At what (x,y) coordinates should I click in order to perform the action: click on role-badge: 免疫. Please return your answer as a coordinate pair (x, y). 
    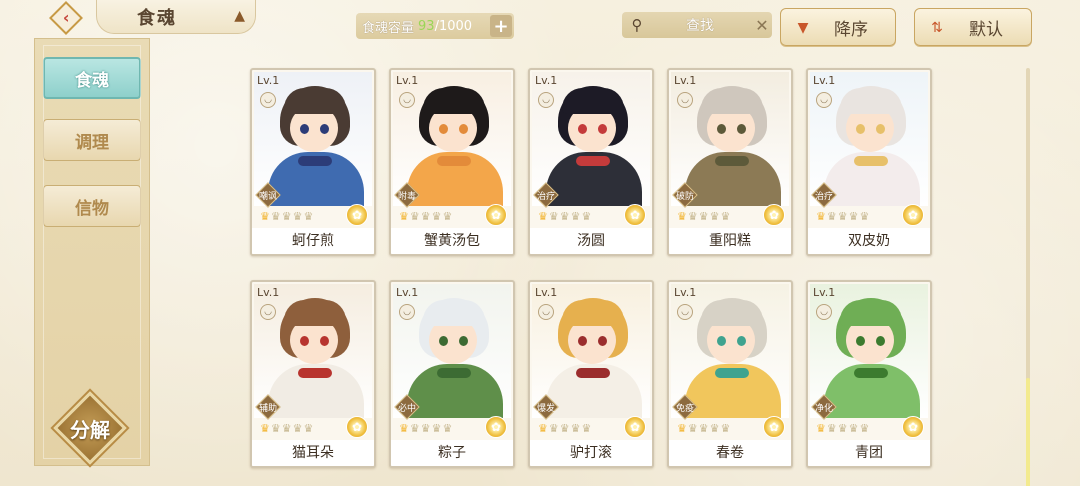
    Looking at the image, I should click on (685, 407).